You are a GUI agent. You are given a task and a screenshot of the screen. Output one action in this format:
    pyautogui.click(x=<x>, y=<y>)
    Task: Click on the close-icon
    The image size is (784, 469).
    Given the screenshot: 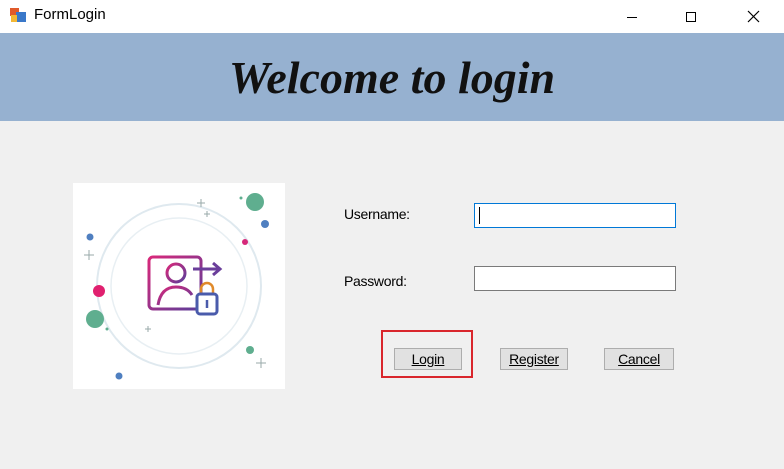 What is the action you would take?
    pyautogui.click(x=753, y=16)
    